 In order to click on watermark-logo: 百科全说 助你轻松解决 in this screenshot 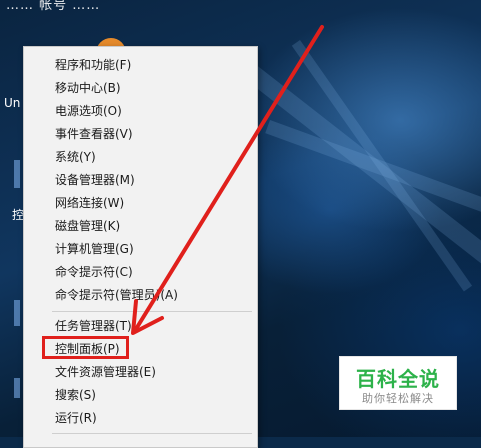, I will do `click(398, 383)`.